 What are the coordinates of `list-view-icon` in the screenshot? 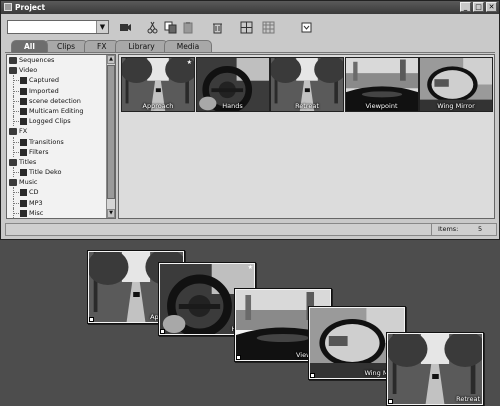 It's located at (268, 27).